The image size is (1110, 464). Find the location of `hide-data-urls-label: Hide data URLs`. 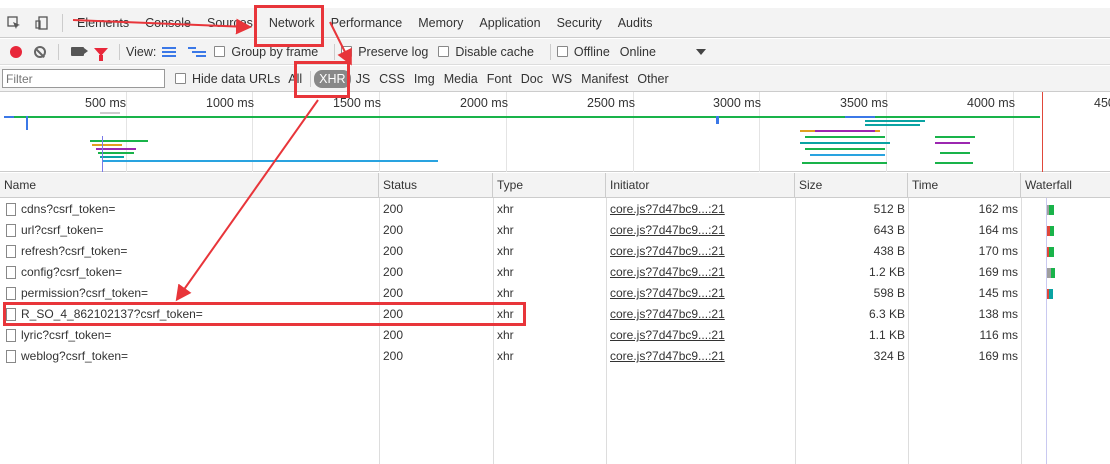

hide-data-urls-label: Hide data URLs is located at coordinates (236, 78).